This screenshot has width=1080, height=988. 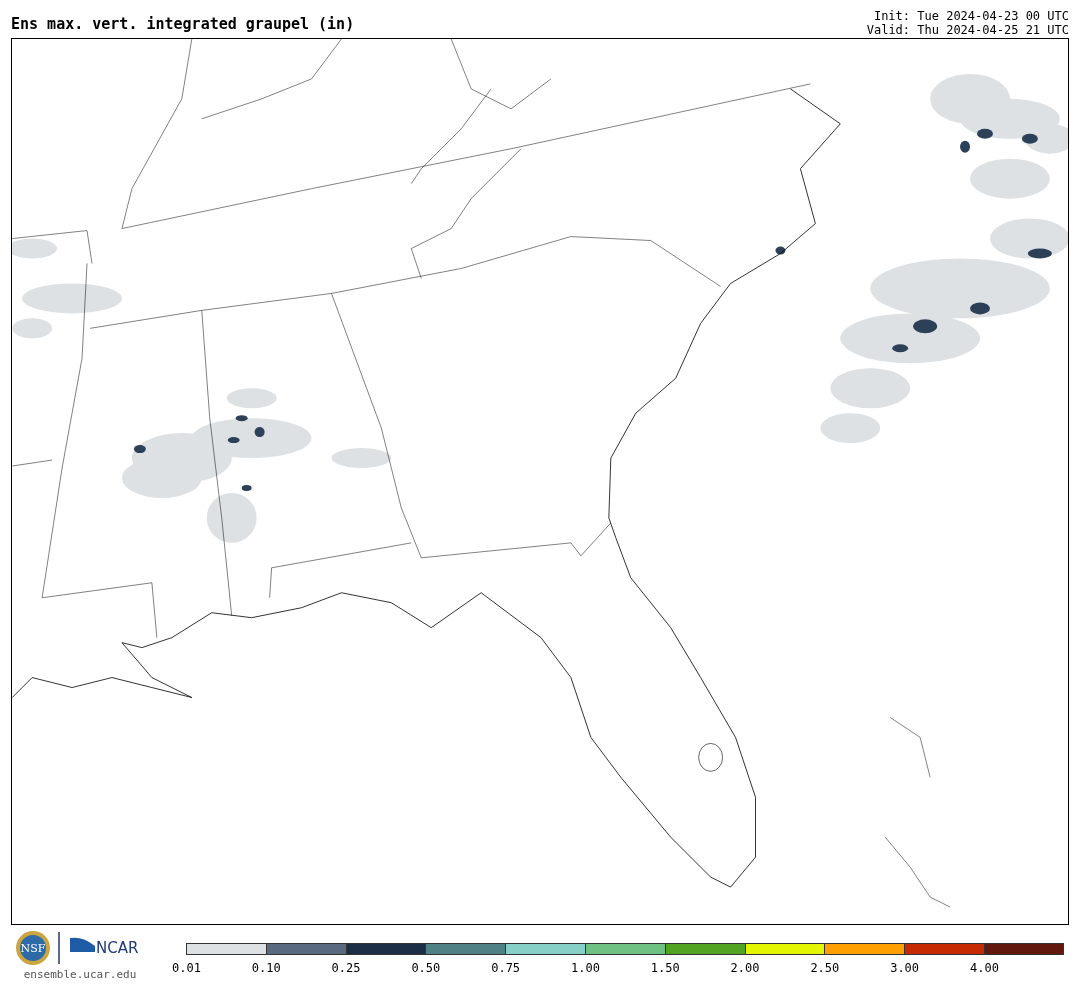 I want to click on valid-time: Valid: Thu 2024-04-25 21 UTC, so click(x=967, y=30).